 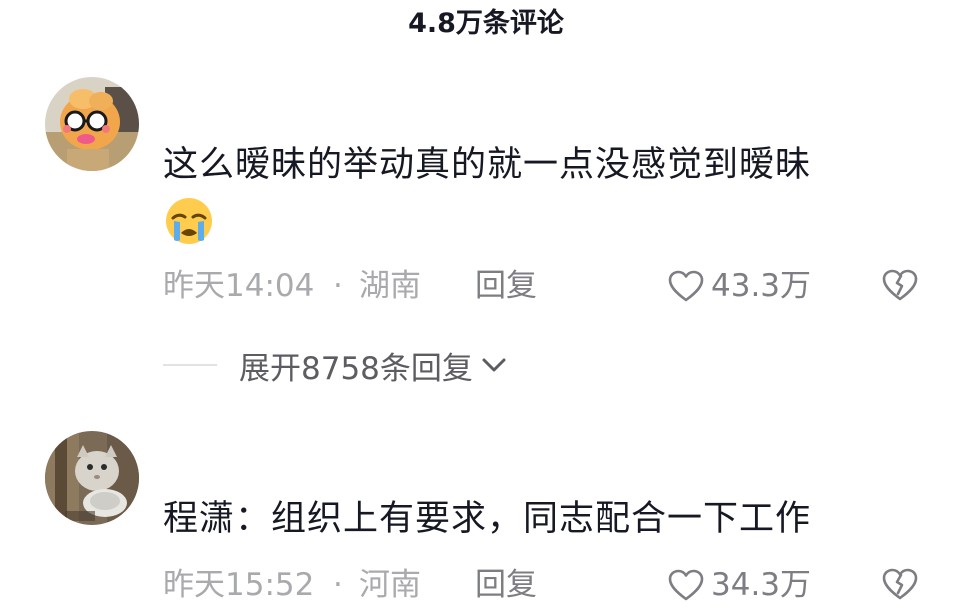 I want to click on comment-location: 湖南, so click(x=390, y=286).